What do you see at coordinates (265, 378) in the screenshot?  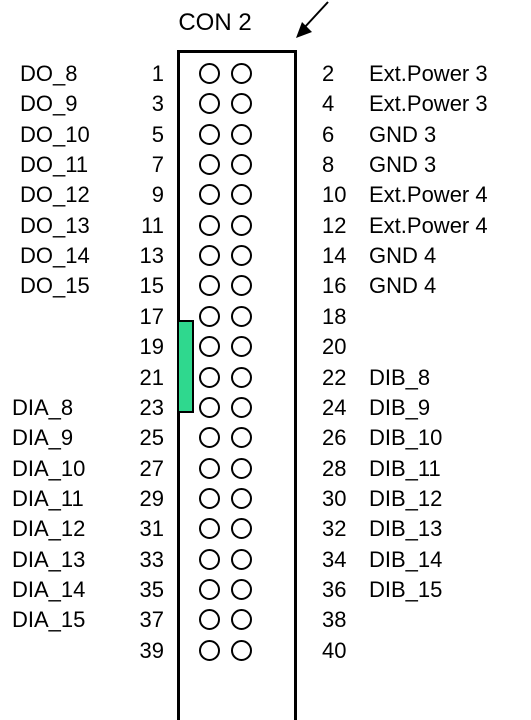 I see `pin-row: 21 22 DIB_8` at bounding box center [265, 378].